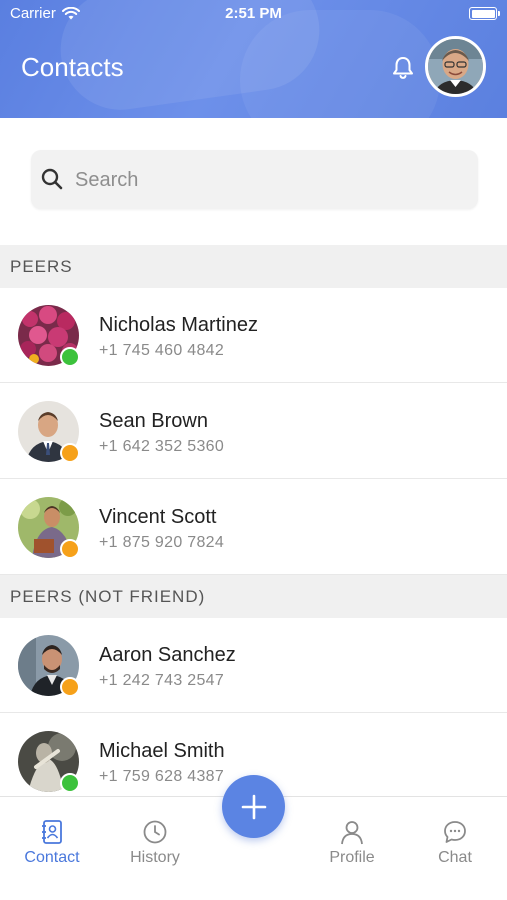  I want to click on user-avatar, so click(455, 66).